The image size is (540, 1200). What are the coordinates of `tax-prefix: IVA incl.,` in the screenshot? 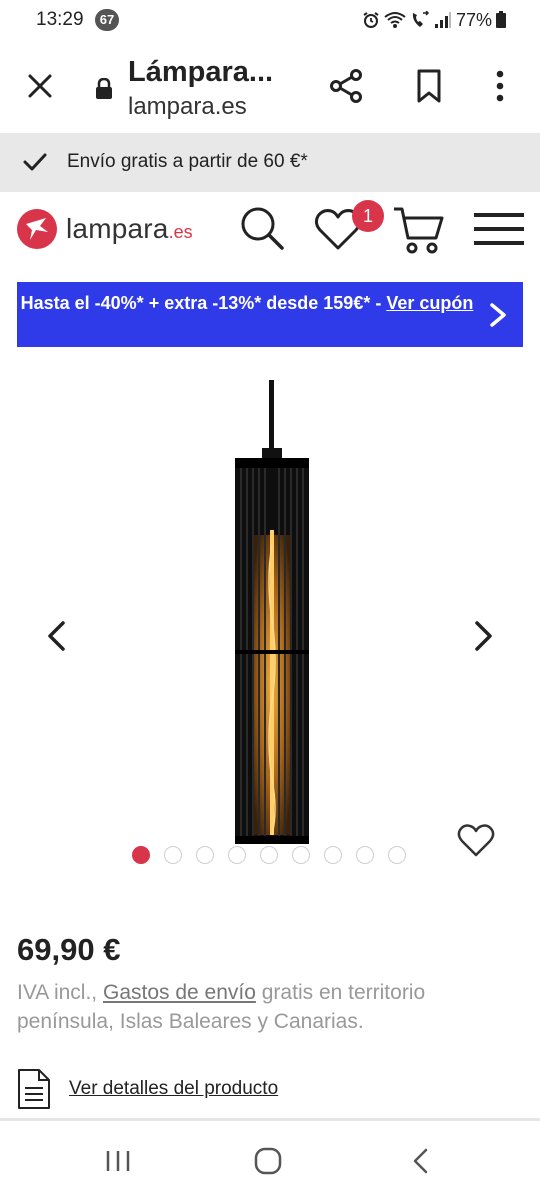 It's located at (60, 992).